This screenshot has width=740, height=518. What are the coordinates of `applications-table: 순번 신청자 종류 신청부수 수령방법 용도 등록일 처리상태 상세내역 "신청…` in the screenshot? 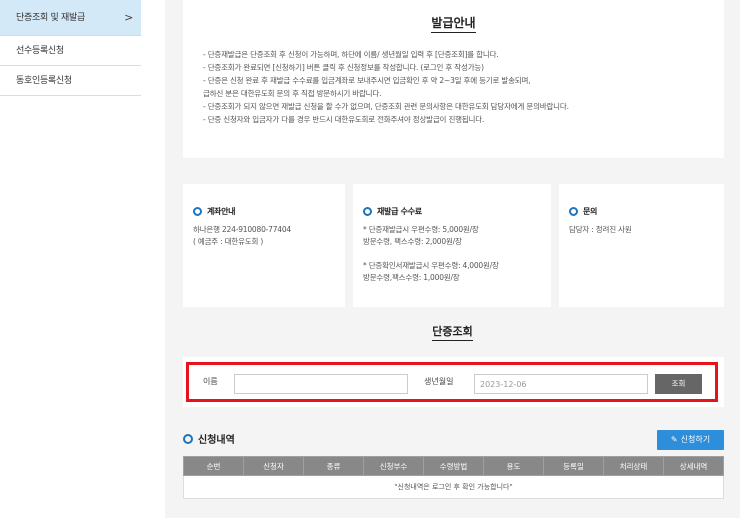 It's located at (453, 477).